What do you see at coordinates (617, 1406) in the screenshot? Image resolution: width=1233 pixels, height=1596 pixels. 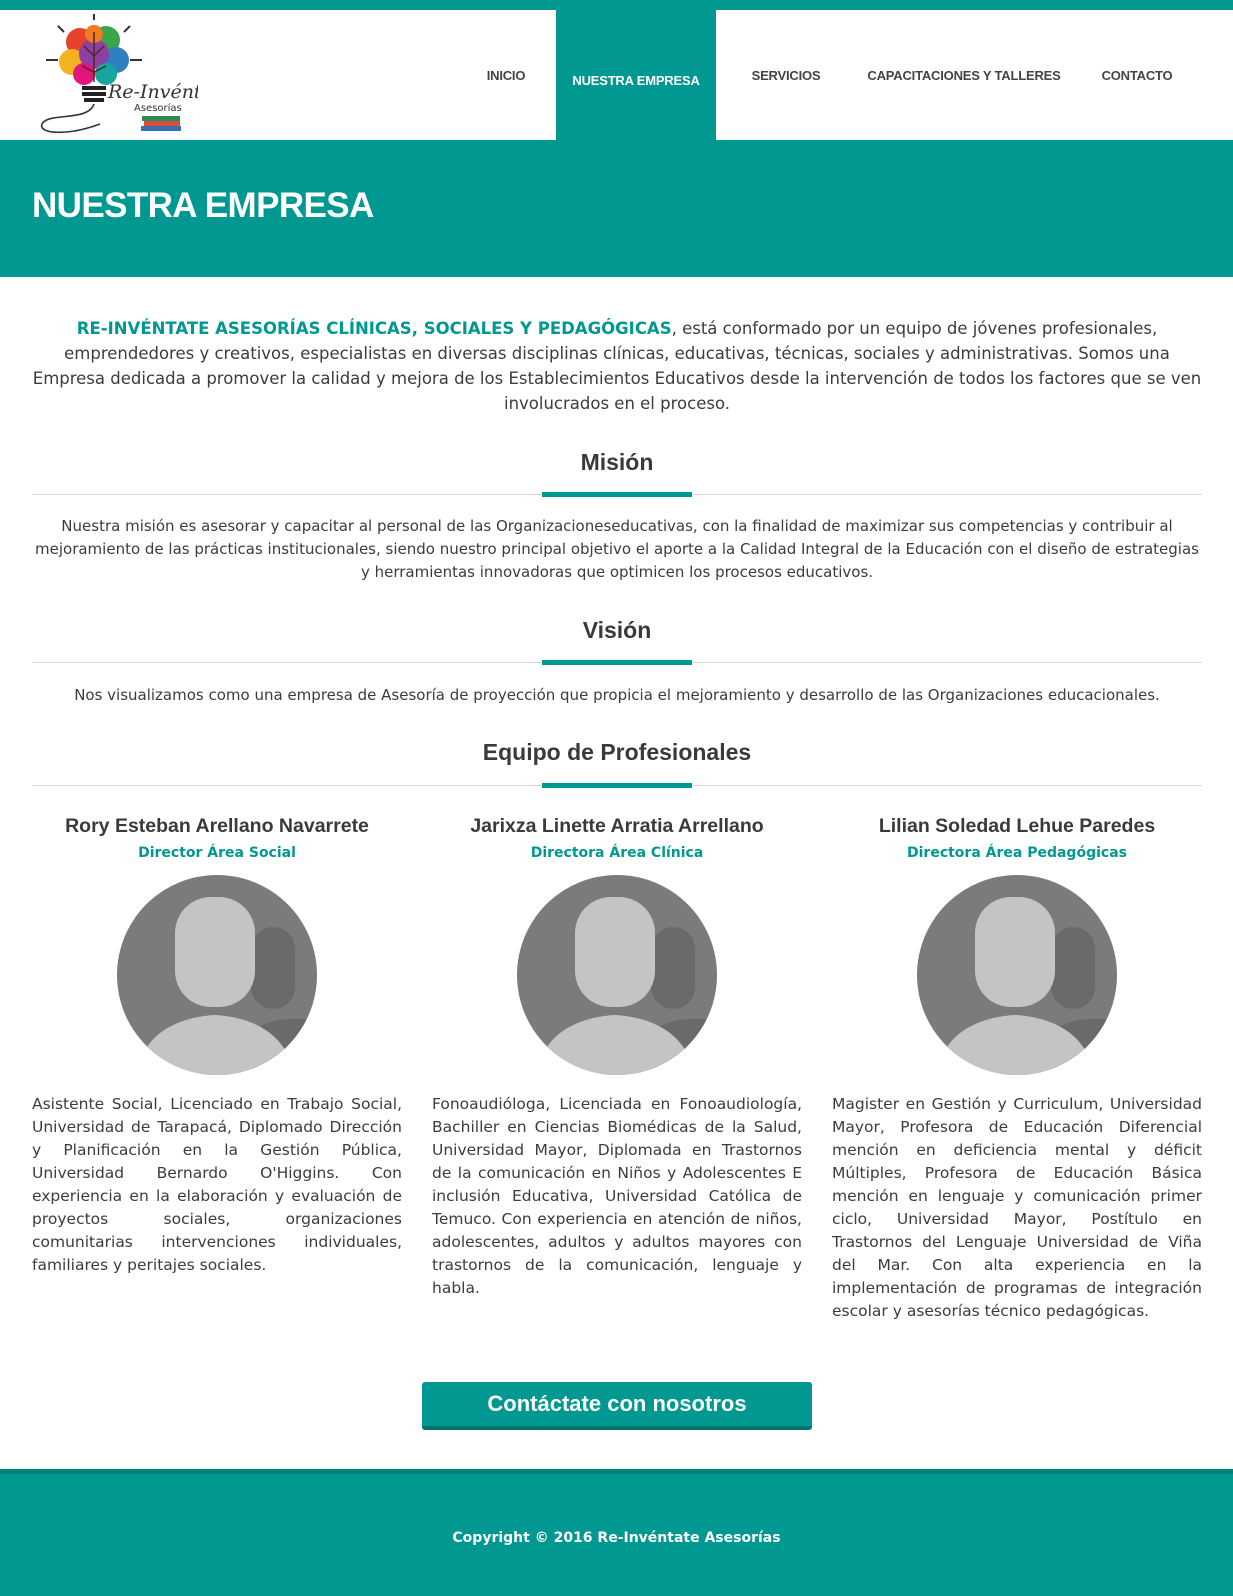 I see `contact-us-button: Contáctate con nosotros` at bounding box center [617, 1406].